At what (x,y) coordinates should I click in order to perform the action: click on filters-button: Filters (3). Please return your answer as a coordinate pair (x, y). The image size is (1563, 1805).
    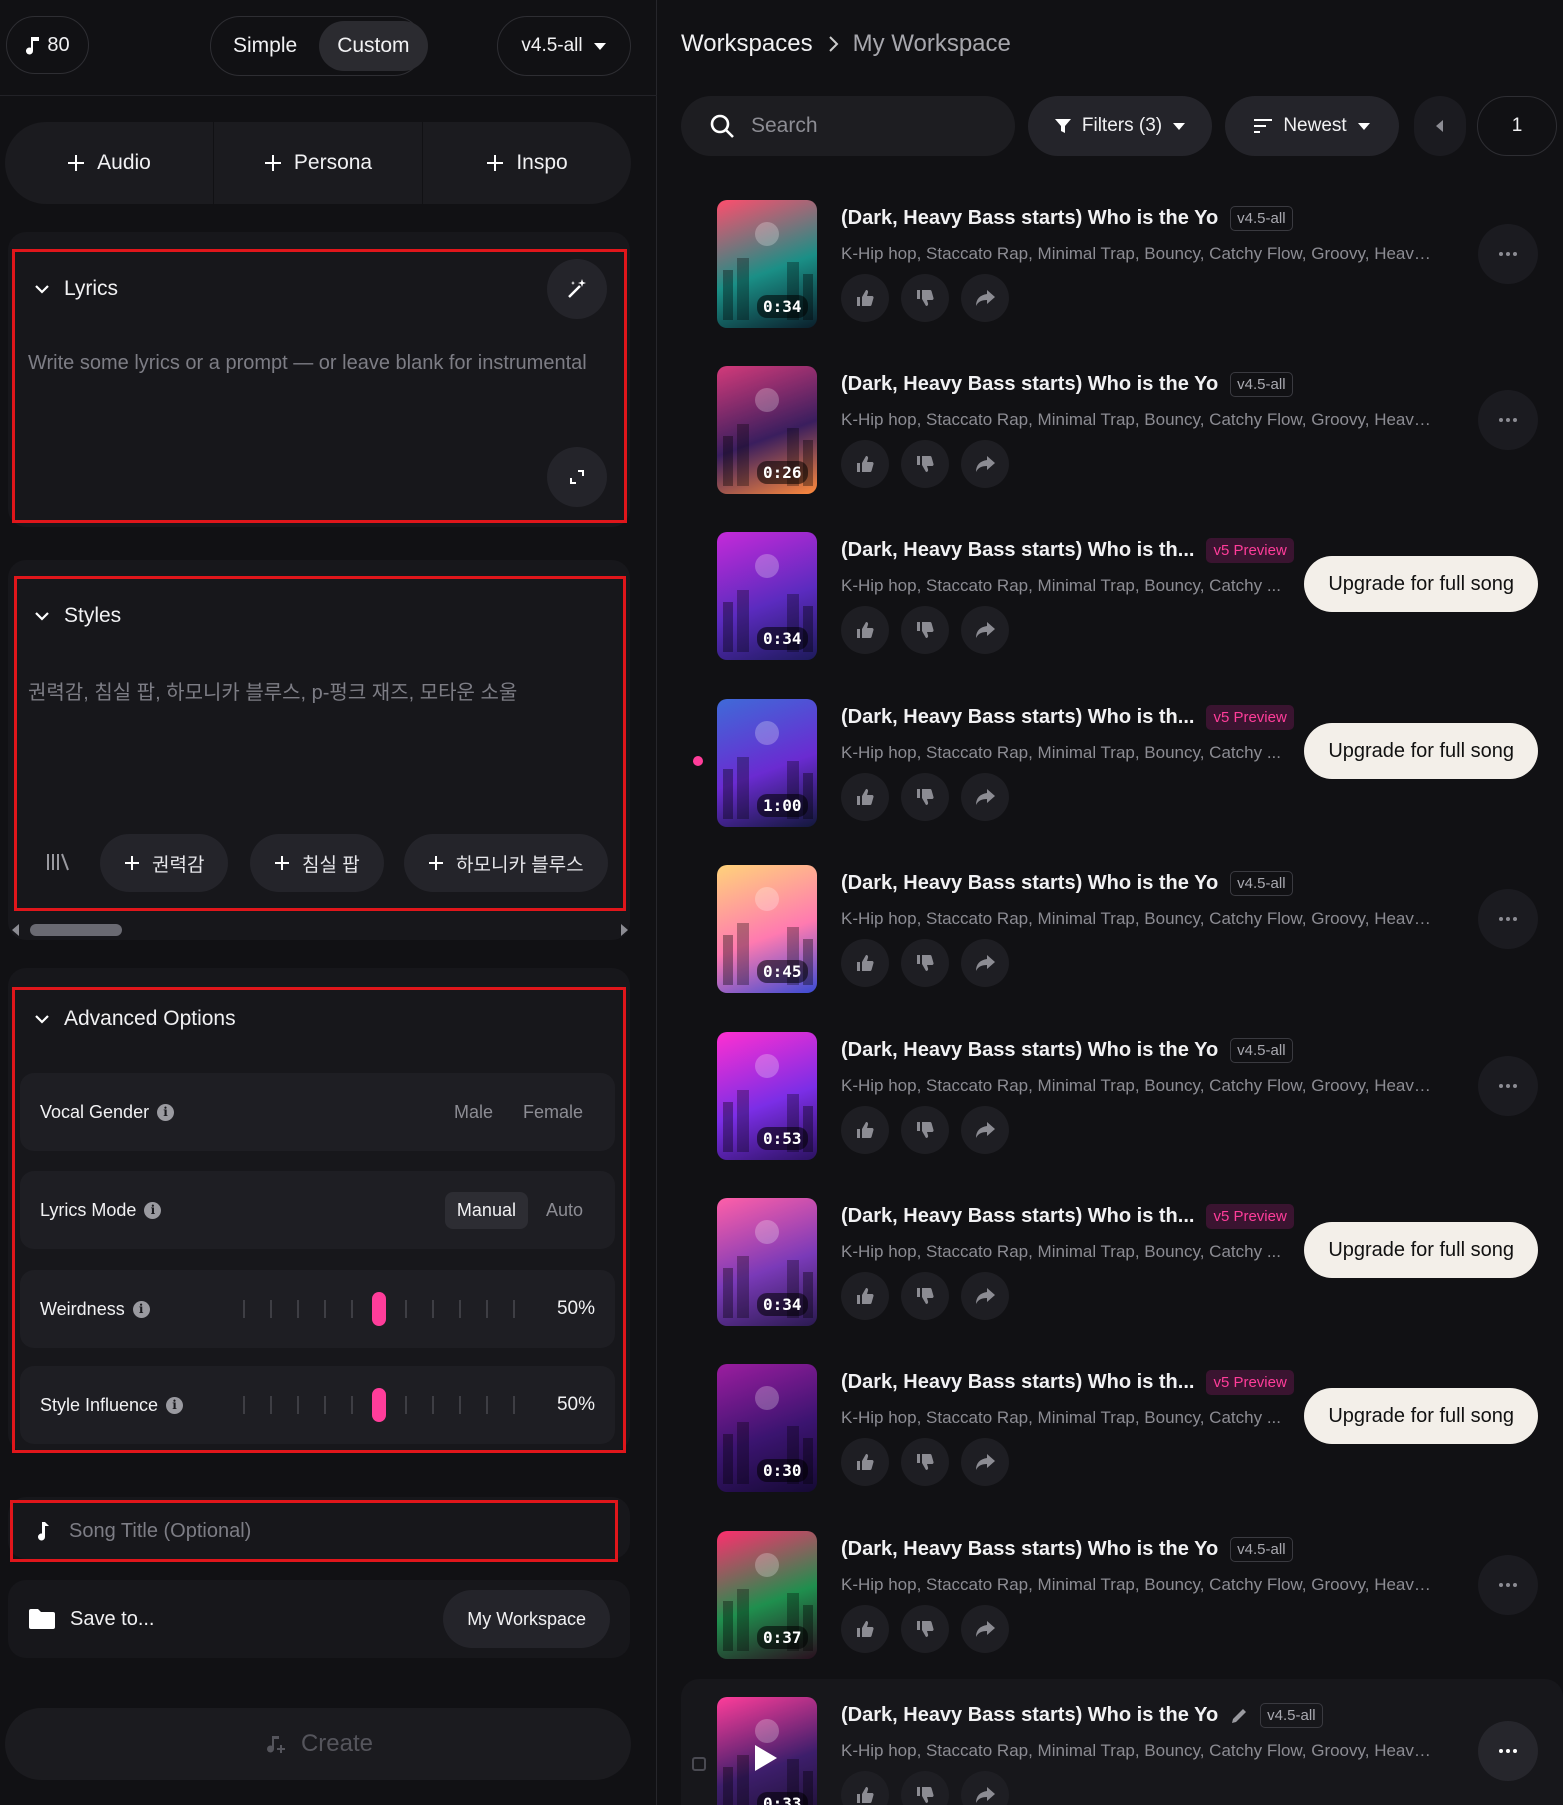
    Looking at the image, I should click on (1120, 126).